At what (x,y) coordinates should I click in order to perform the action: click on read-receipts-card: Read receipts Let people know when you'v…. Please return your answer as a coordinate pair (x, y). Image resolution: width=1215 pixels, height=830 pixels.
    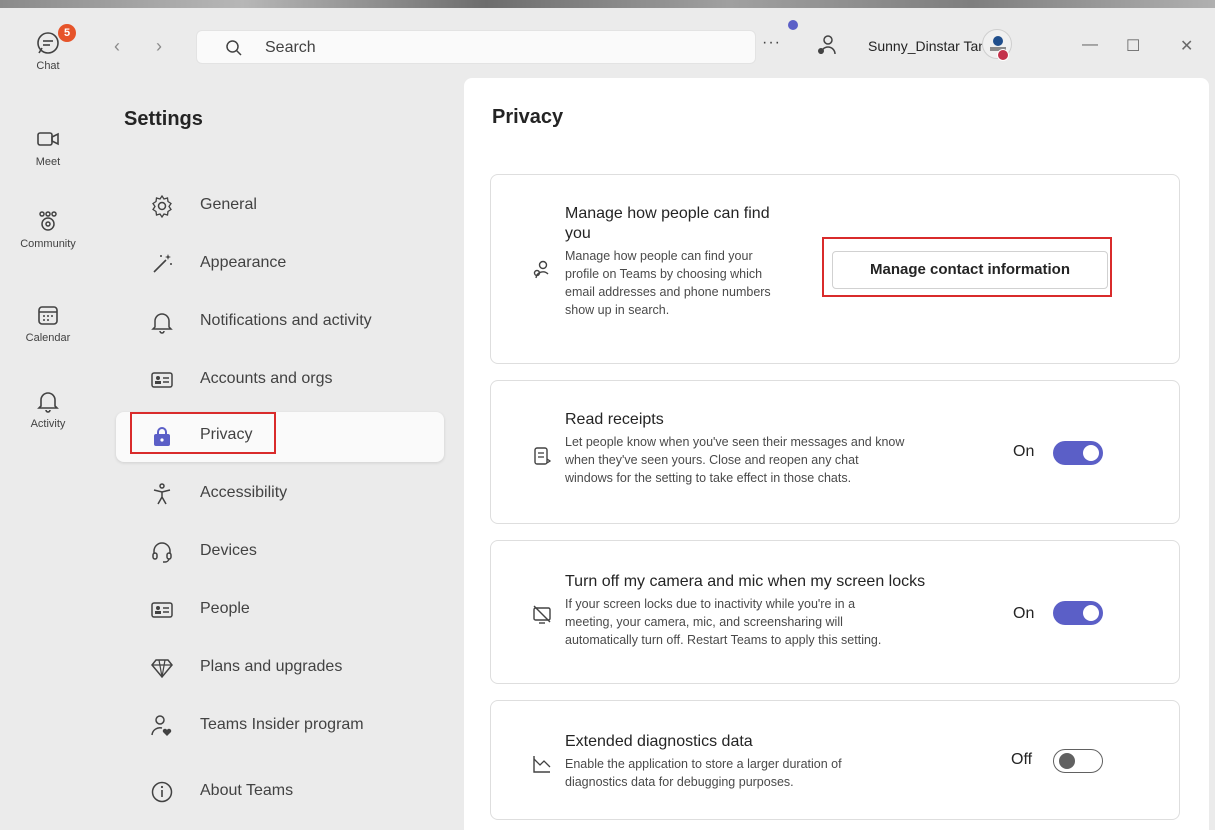
    Looking at the image, I should click on (835, 452).